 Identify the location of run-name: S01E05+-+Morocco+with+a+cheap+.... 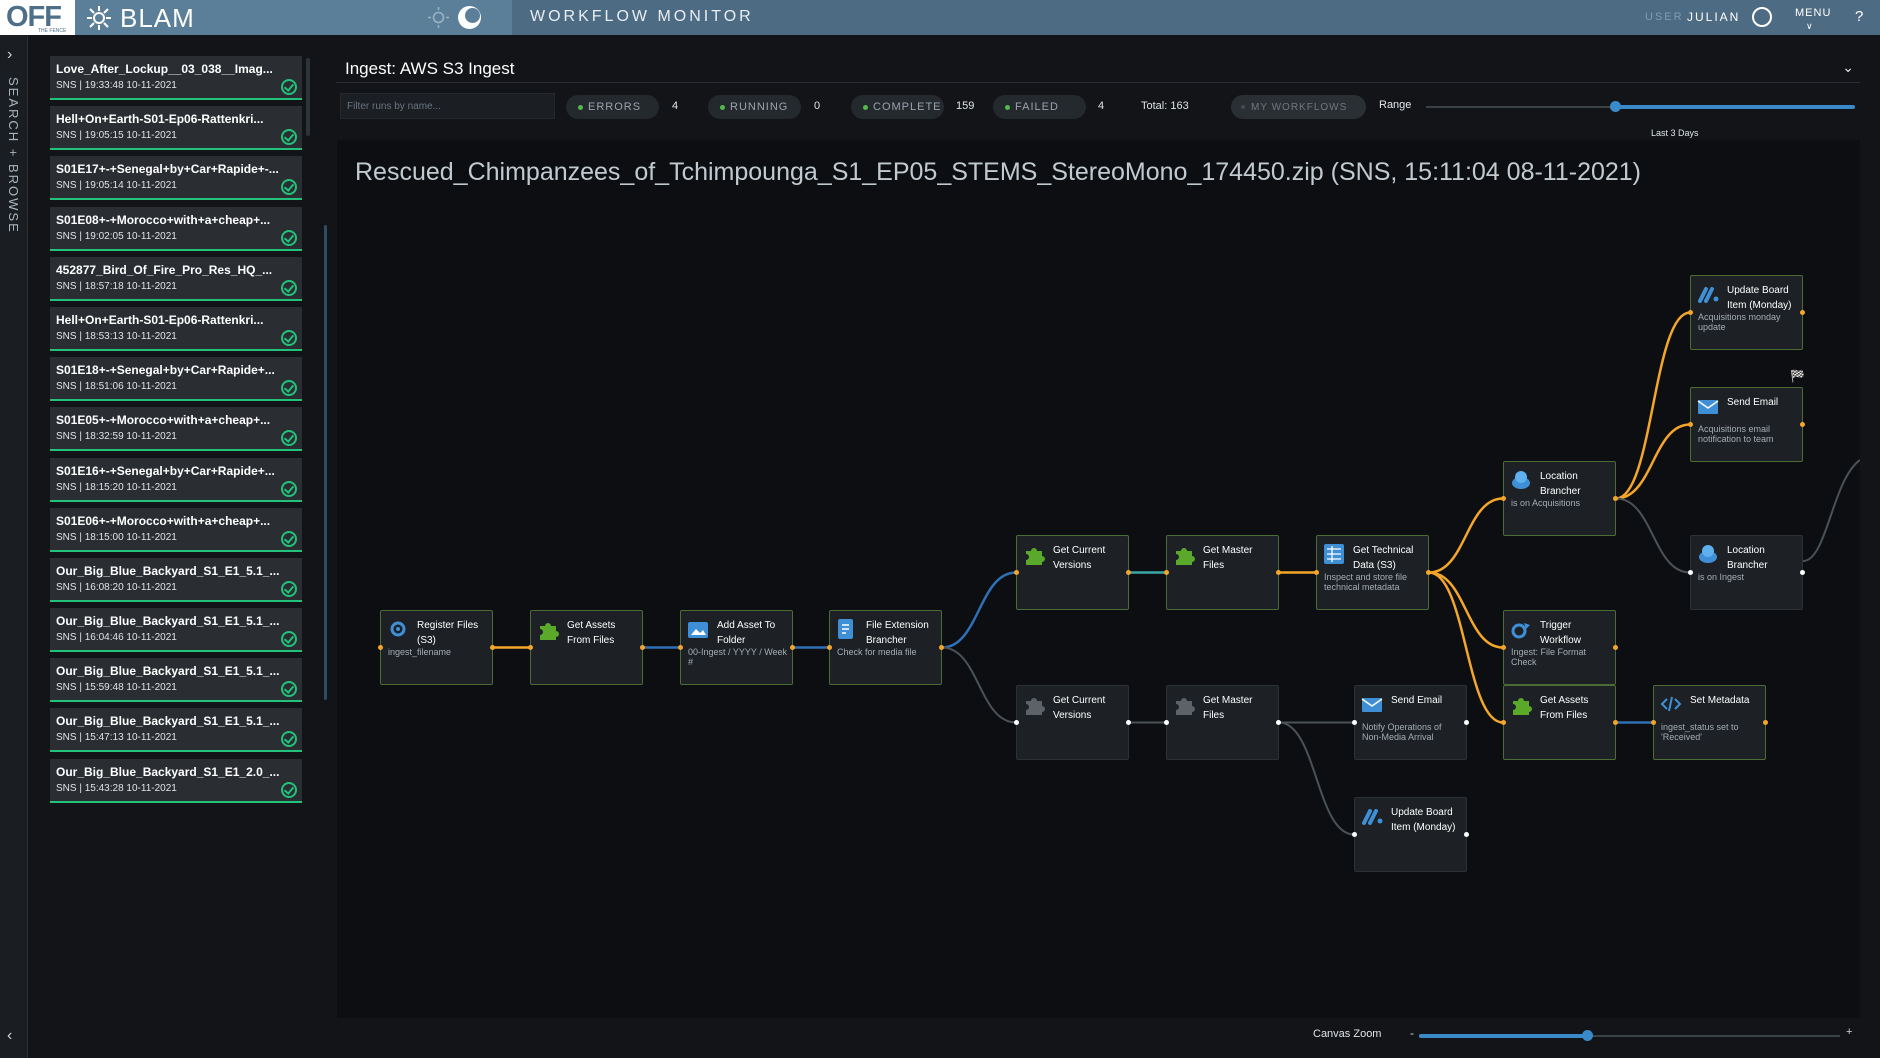
(163, 420).